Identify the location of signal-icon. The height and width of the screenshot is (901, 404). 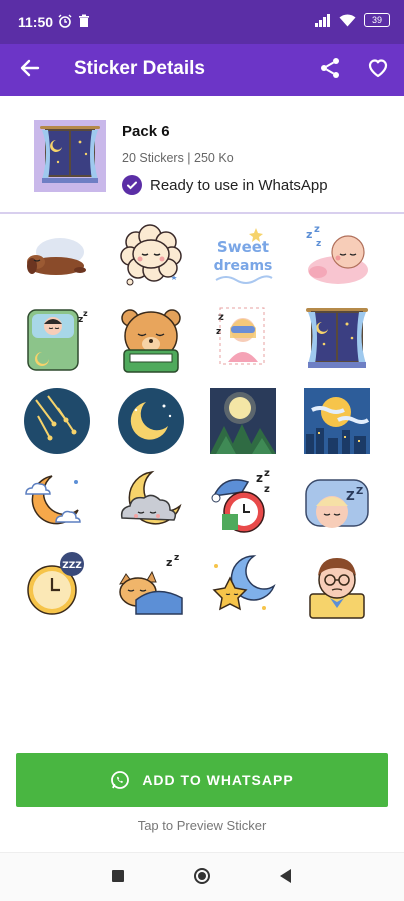
(322, 20).